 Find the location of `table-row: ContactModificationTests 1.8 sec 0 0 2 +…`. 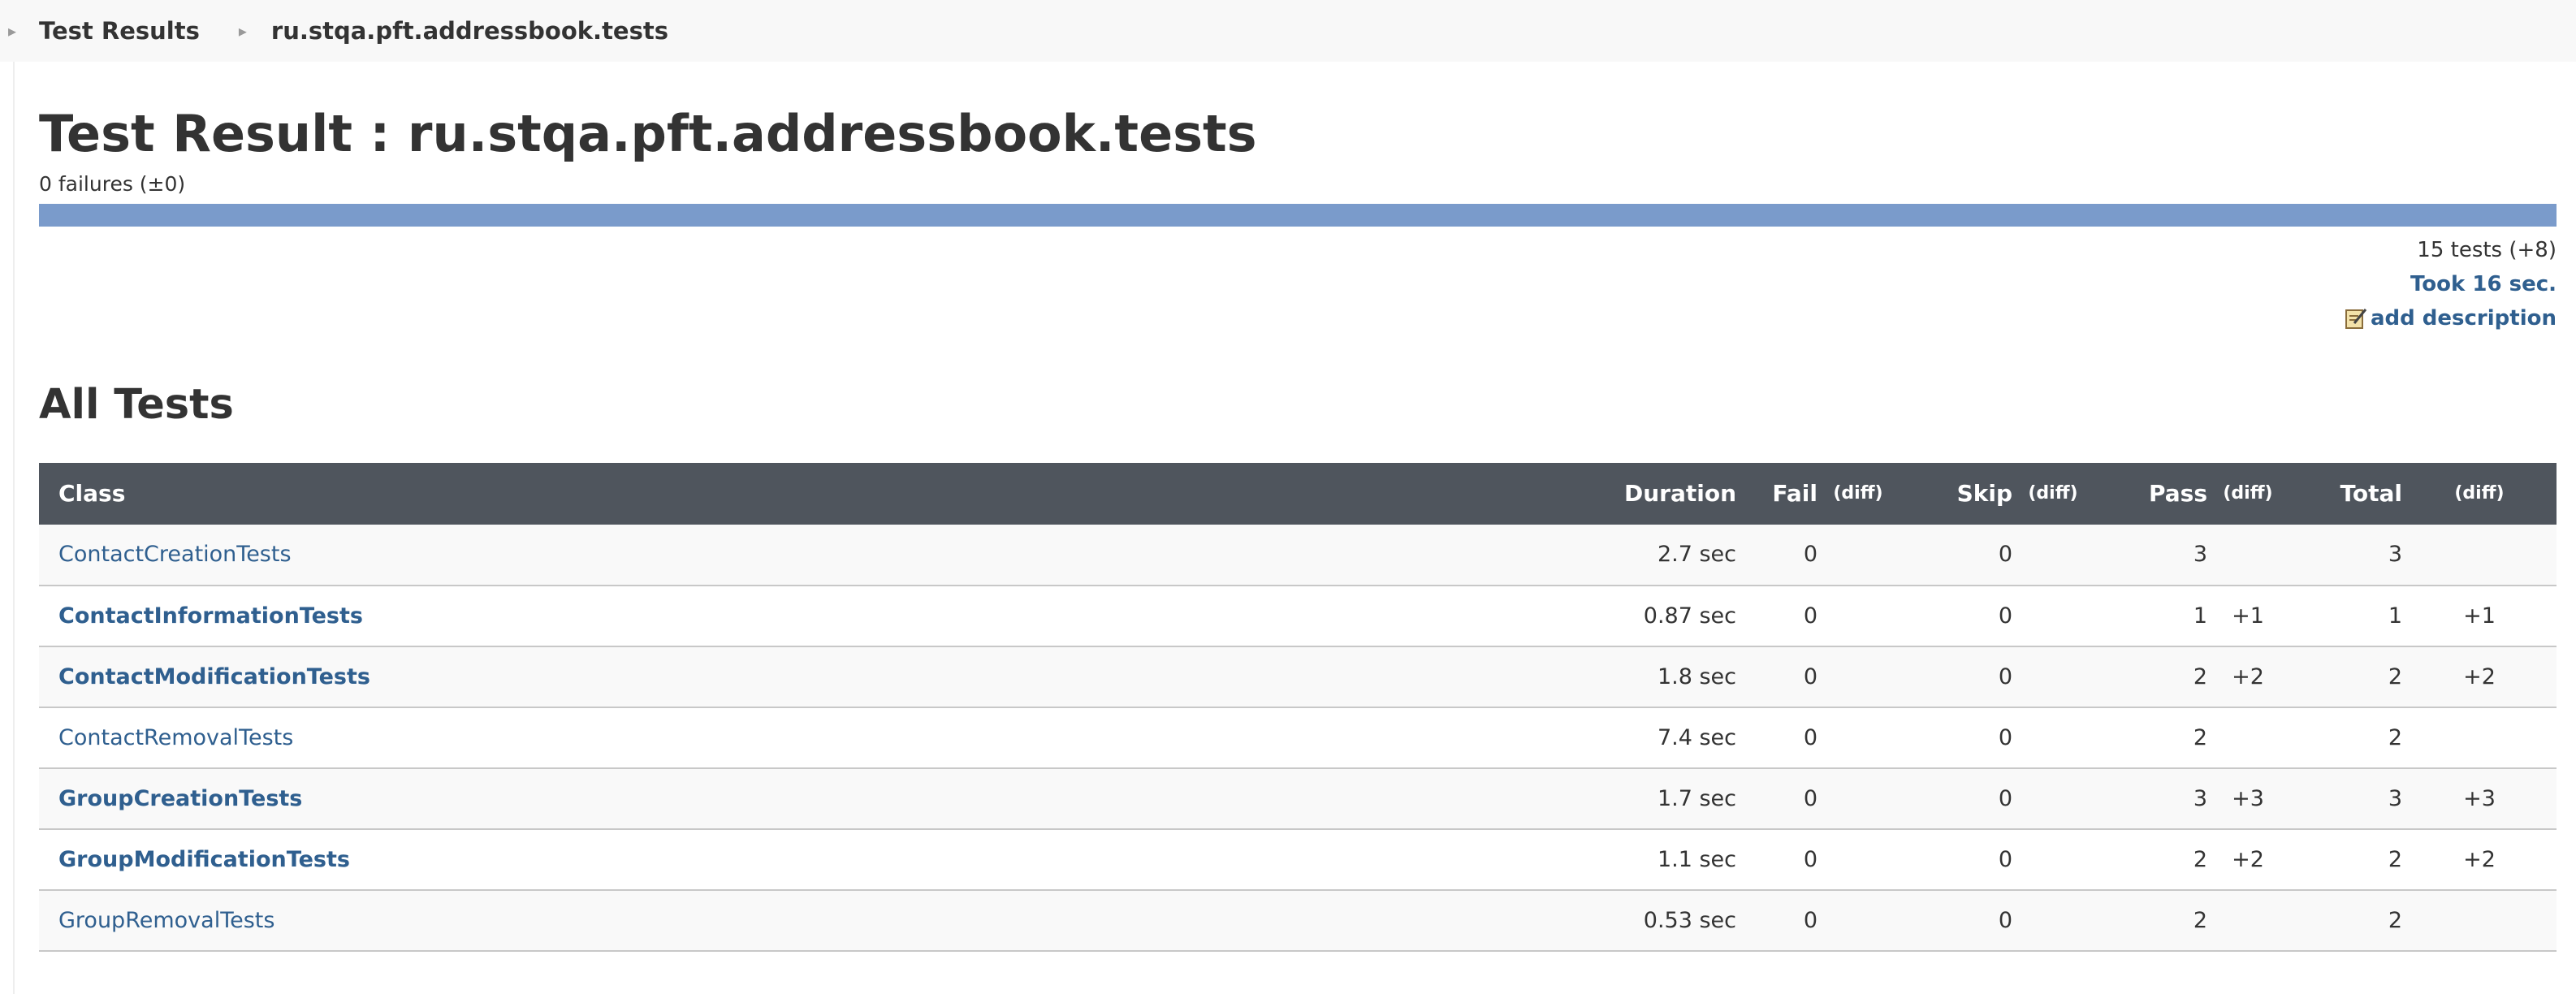

table-row: ContactModificationTests 1.8 sec 0 0 2 +… is located at coordinates (1298, 676).